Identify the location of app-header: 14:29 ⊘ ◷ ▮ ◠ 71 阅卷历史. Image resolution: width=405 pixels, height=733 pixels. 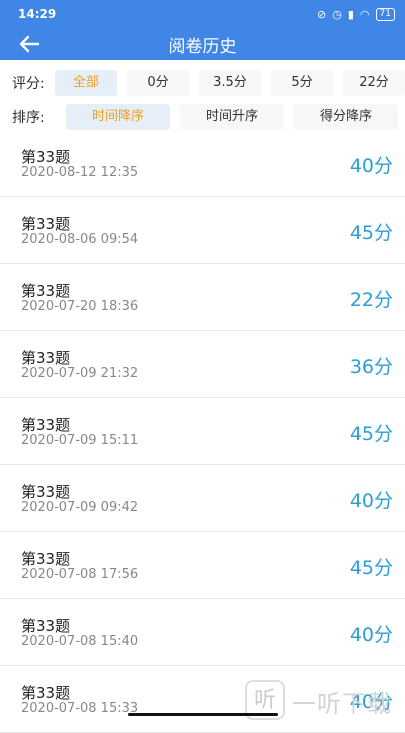
(202, 30).